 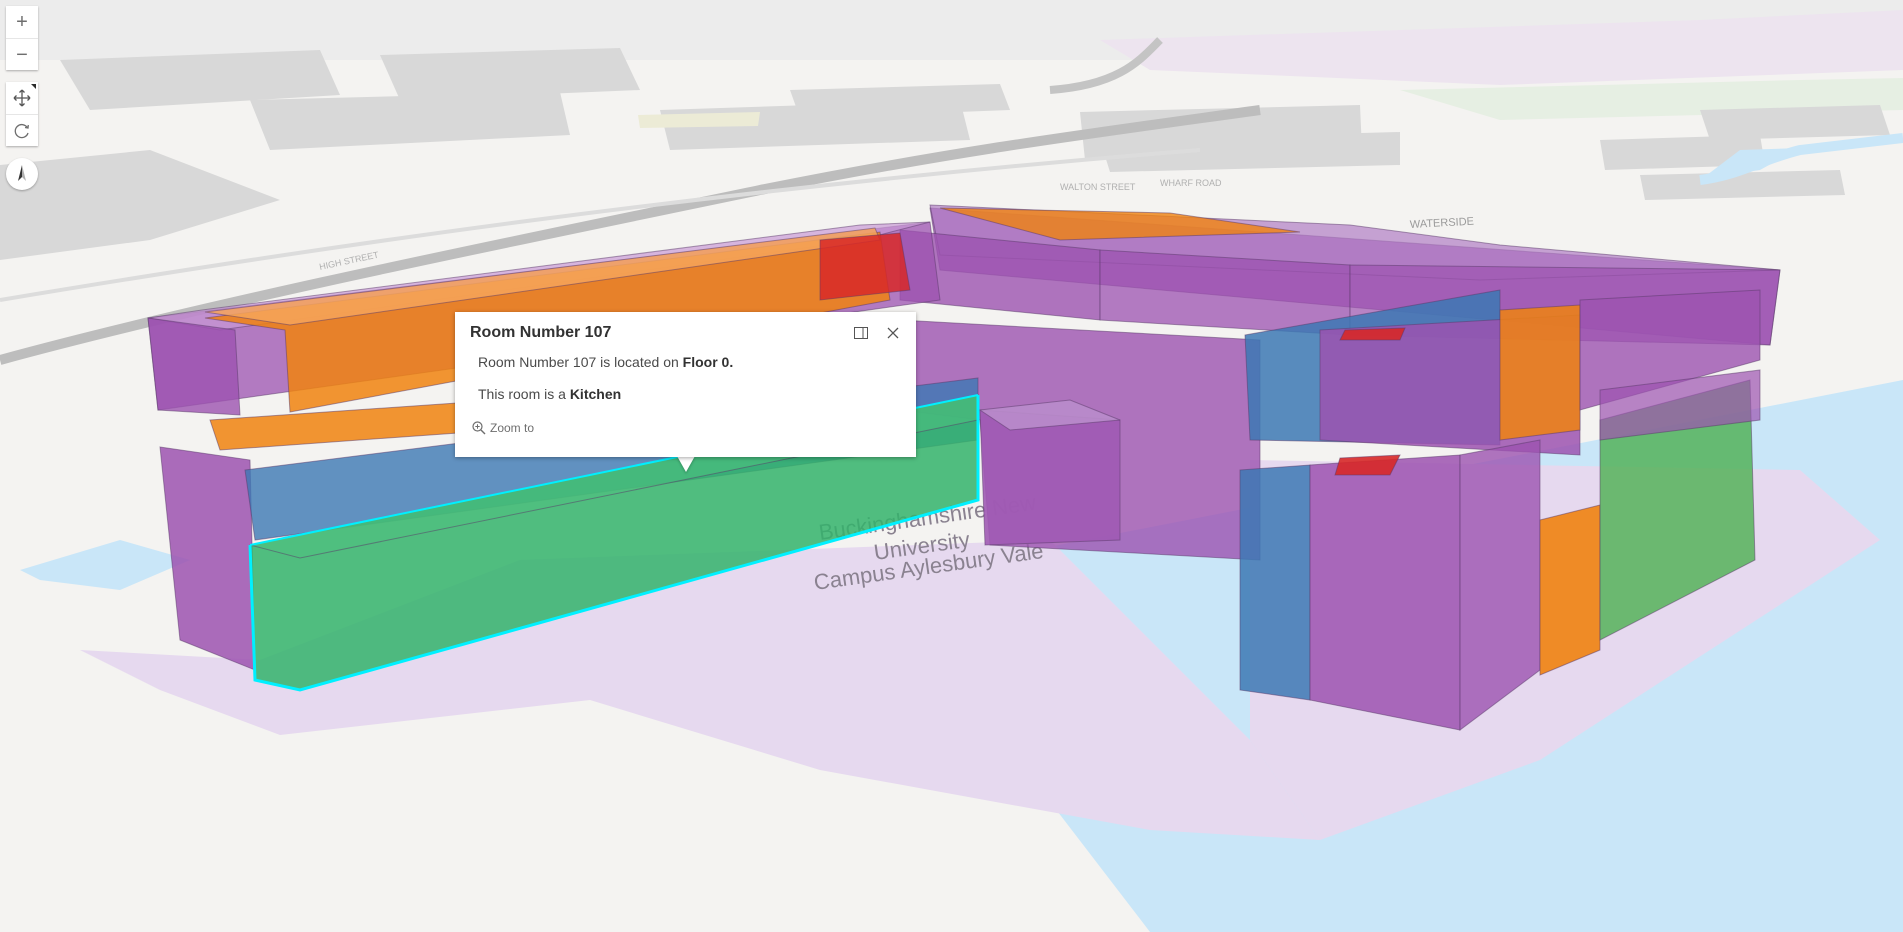 I want to click on minus-icon: −, so click(x=22, y=54).